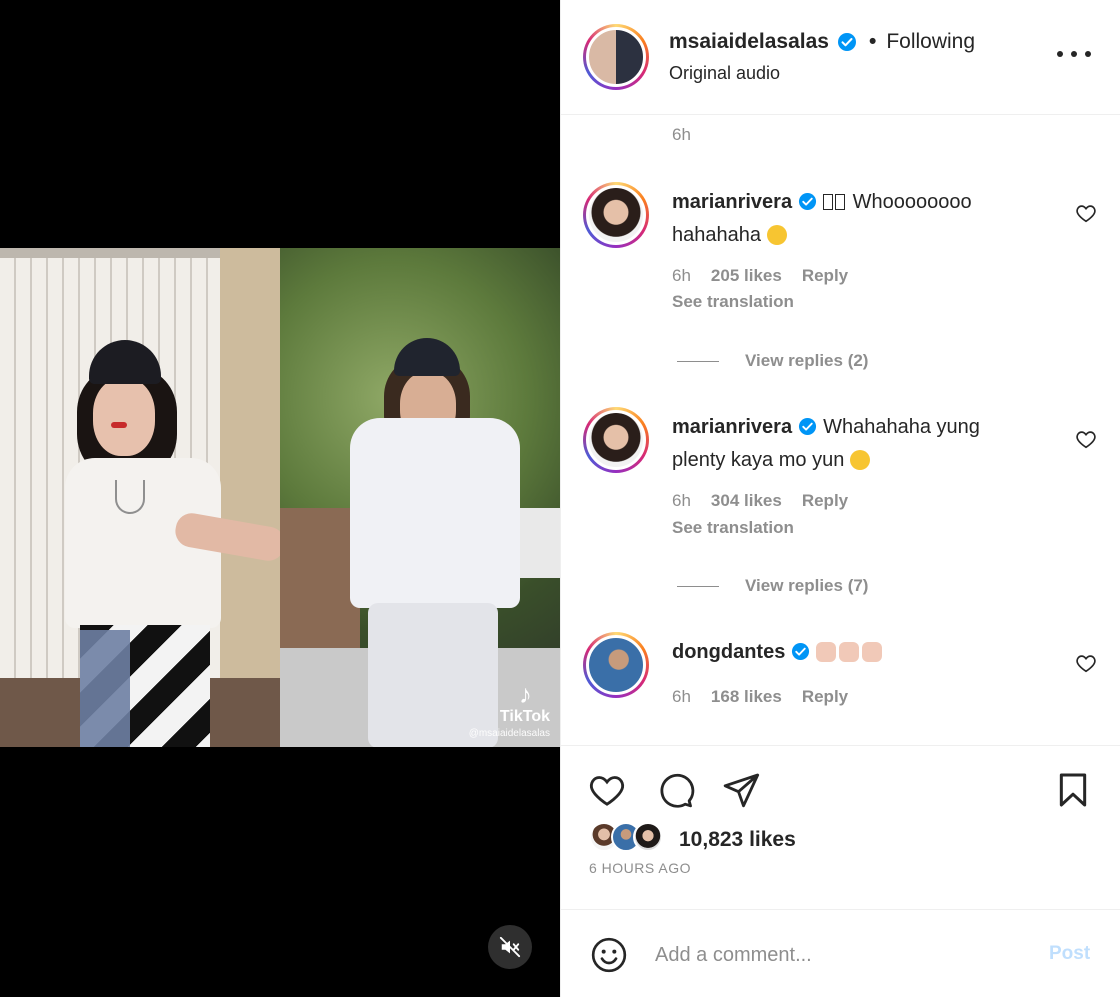 The image size is (1120, 997). What do you see at coordinates (901, 427) in the screenshot?
I see `comment-line-1: Whahahaha yung` at bounding box center [901, 427].